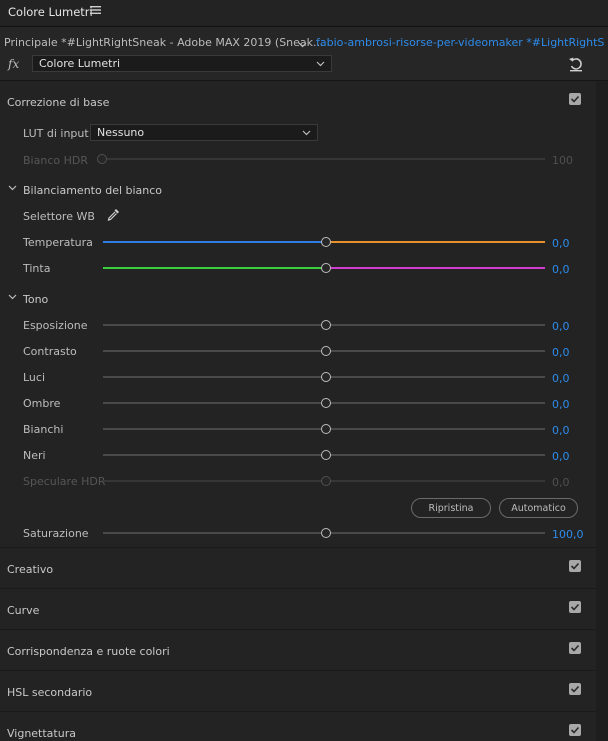  What do you see at coordinates (58, 102) in the screenshot?
I see `basic-correction-title: Correzione di base` at bounding box center [58, 102].